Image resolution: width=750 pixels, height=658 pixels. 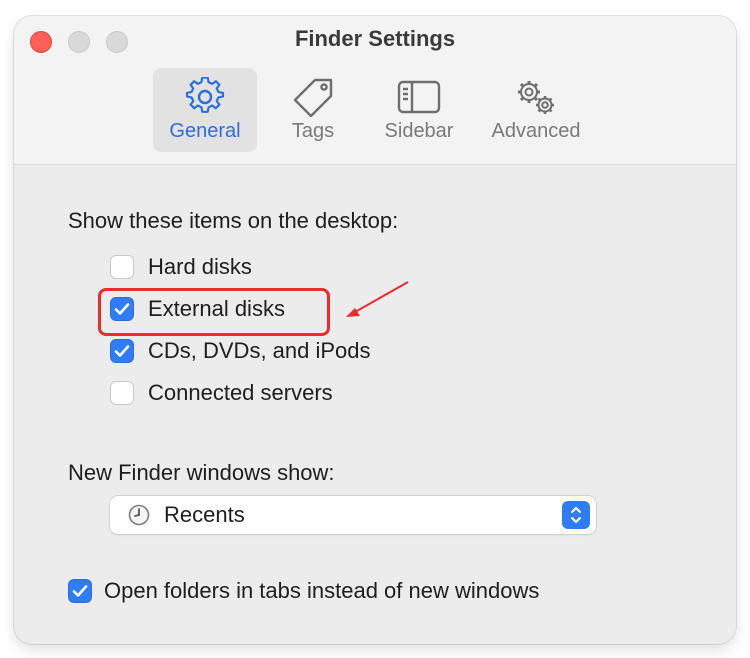 I want to click on annotation-highlight-box, so click(x=214, y=312).